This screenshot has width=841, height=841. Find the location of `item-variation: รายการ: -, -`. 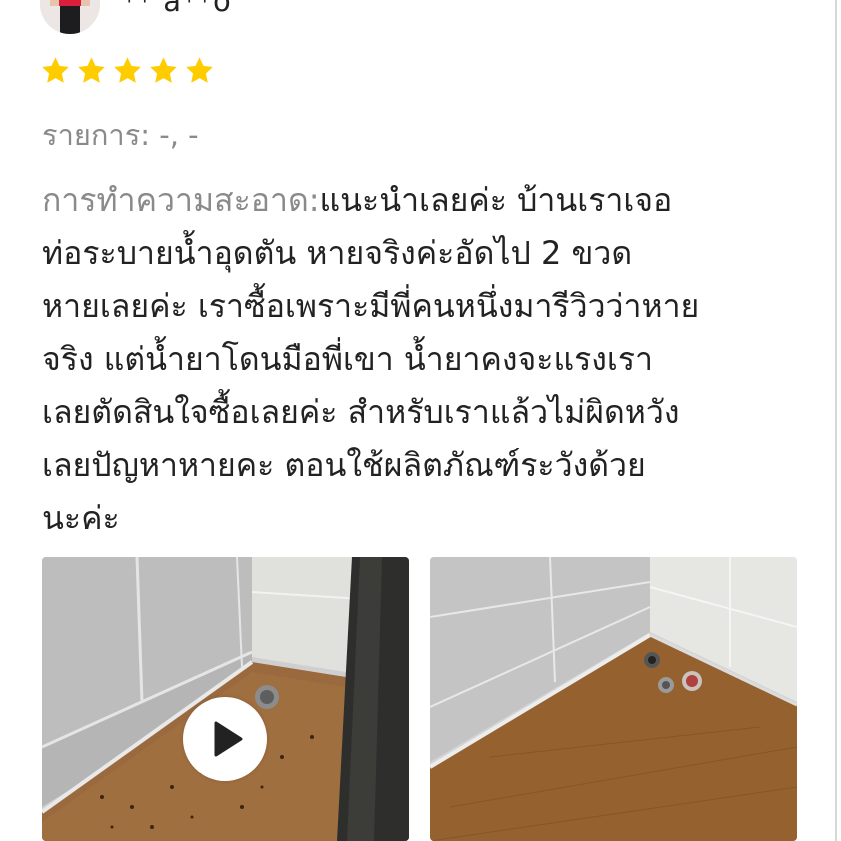

item-variation: รายการ: -, - is located at coordinates (120, 135).